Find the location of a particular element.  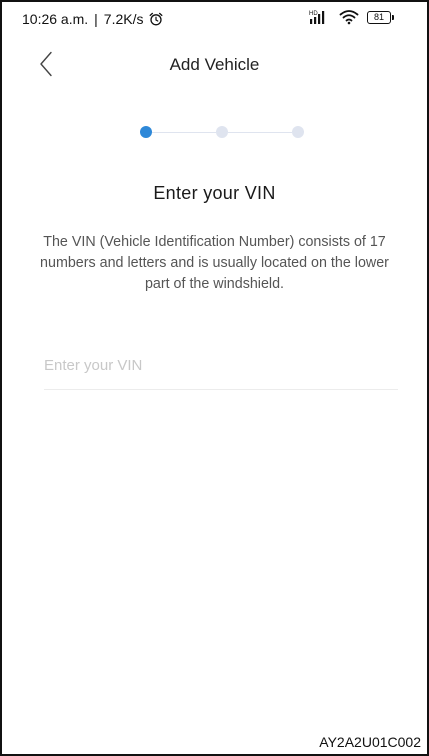

step-heading: Enter your VIN is located at coordinates (214, 193).